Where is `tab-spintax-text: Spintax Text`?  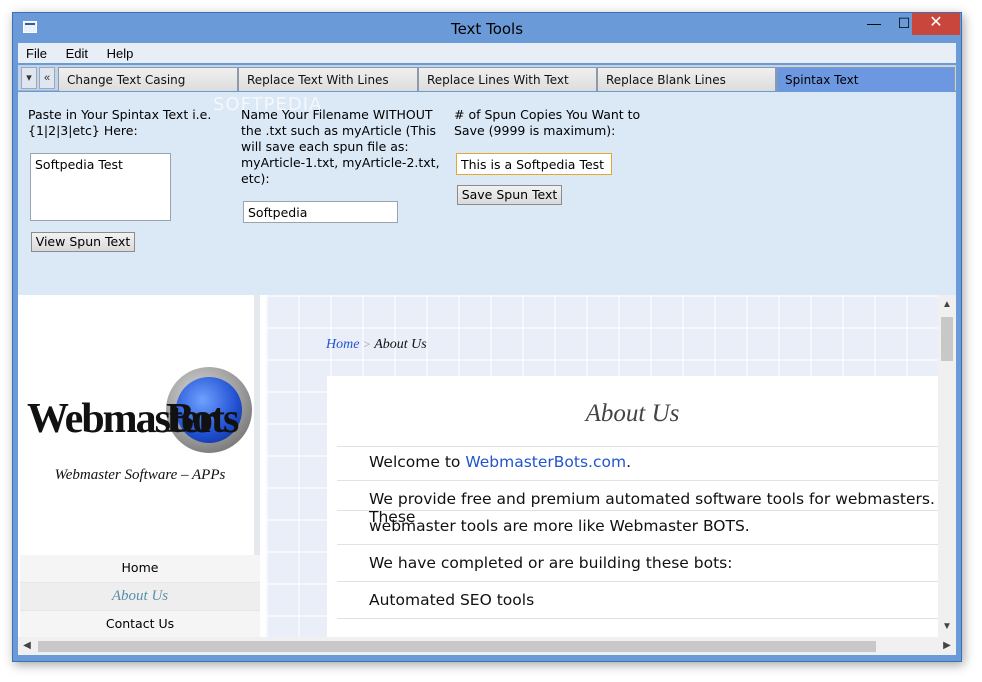
tab-spintax-text: Spintax Text is located at coordinates (865, 79).